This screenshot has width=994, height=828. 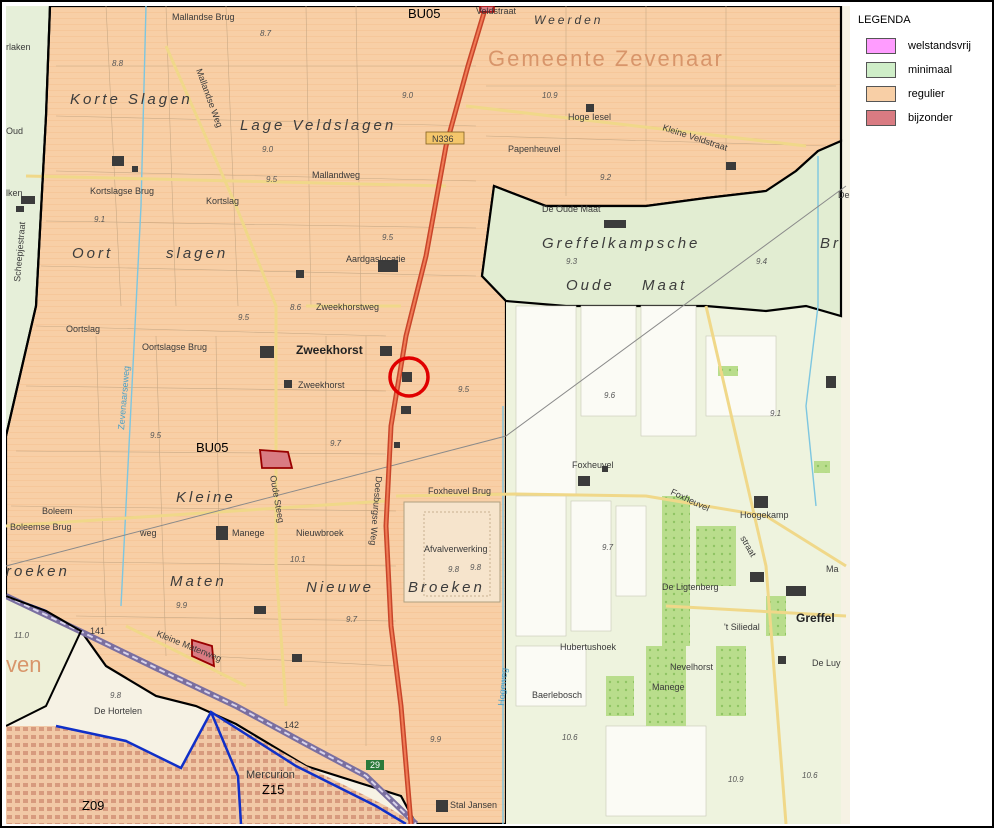 What do you see at coordinates (610, 395) in the screenshot?
I see `height-label: 9.6` at bounding box center [610, 395].